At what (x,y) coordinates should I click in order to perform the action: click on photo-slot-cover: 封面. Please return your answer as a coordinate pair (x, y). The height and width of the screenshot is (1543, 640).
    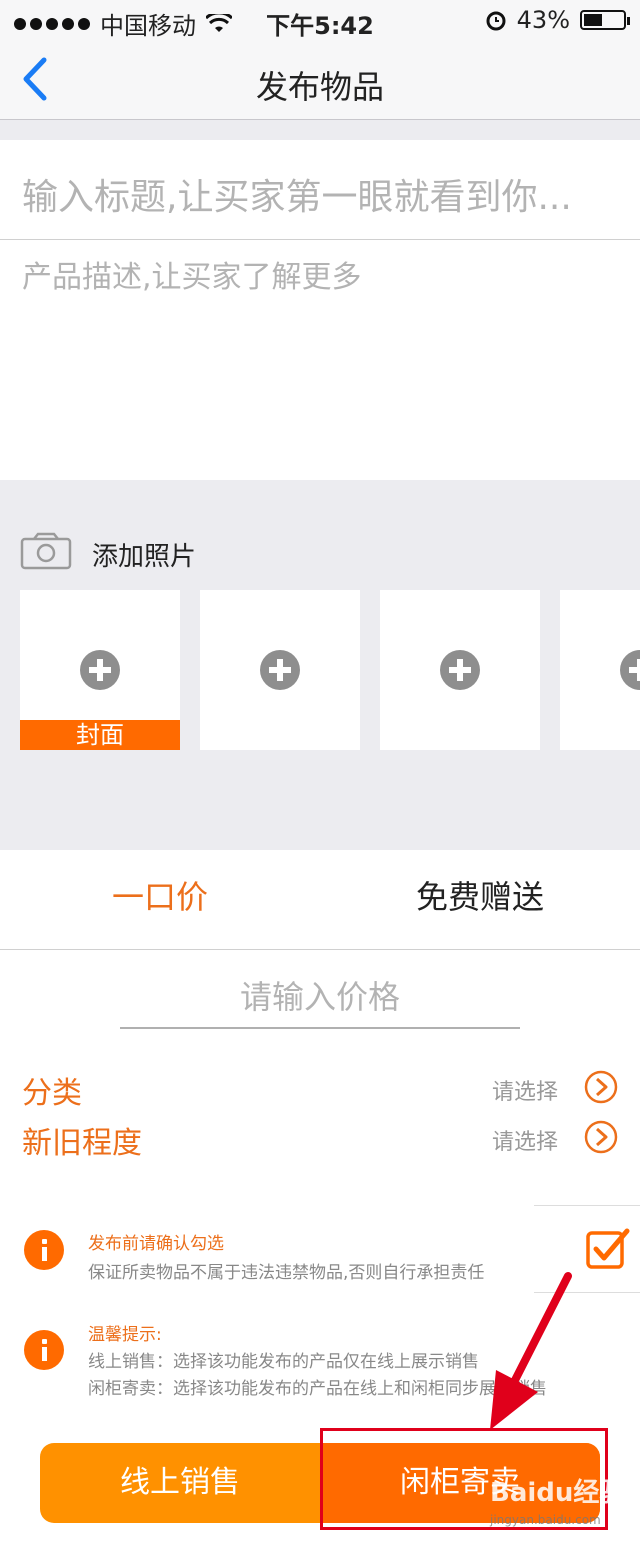
    Looking at the image, I should click on (100, 670).